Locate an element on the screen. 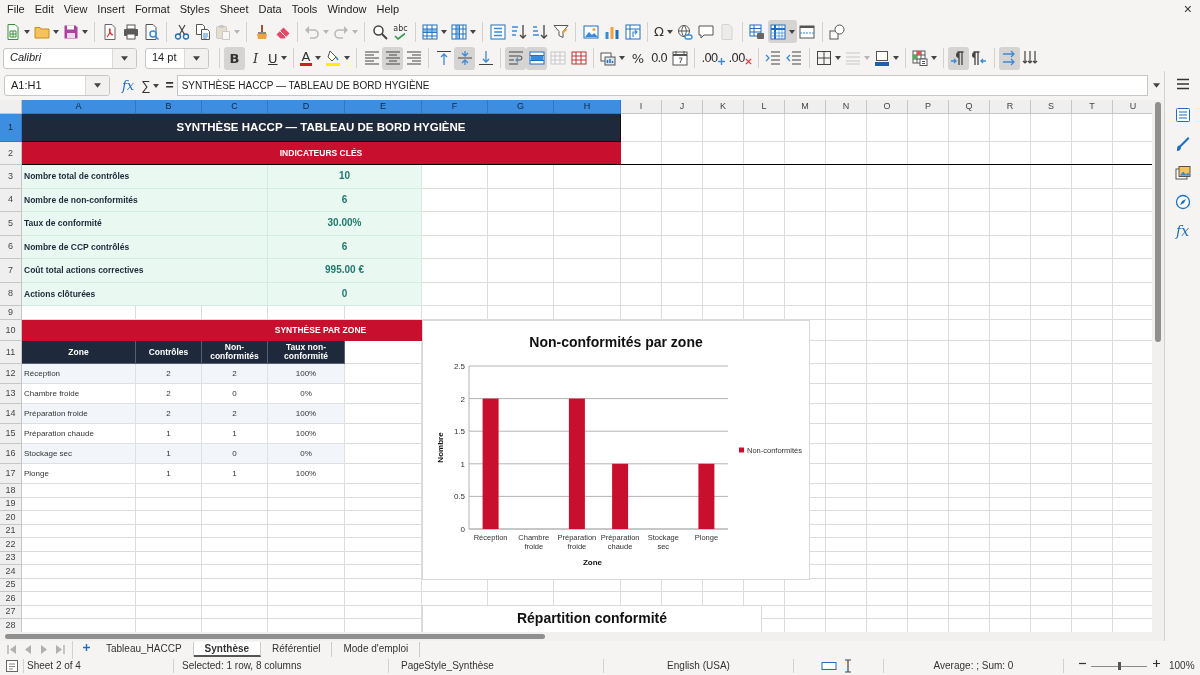 This screenshot has height=675, width=1200. column-header: K is located at coordinates (723, 107).